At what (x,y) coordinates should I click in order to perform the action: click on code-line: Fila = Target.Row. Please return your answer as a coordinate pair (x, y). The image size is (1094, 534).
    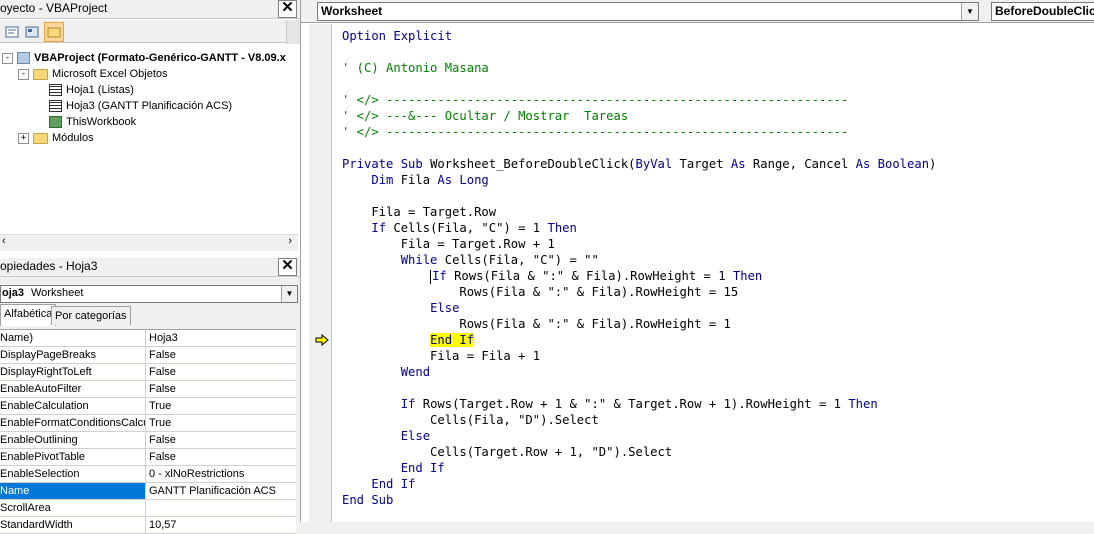
    Looking at the image, I should click on (419, 212).